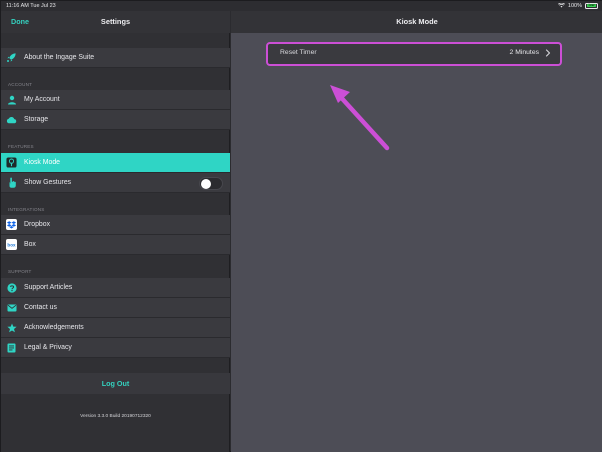  What do you see at coordinates (54, 327) in the screenshot?
I see `sidebar-item-label: Acknowledgements` at bounding box center [54, 327].